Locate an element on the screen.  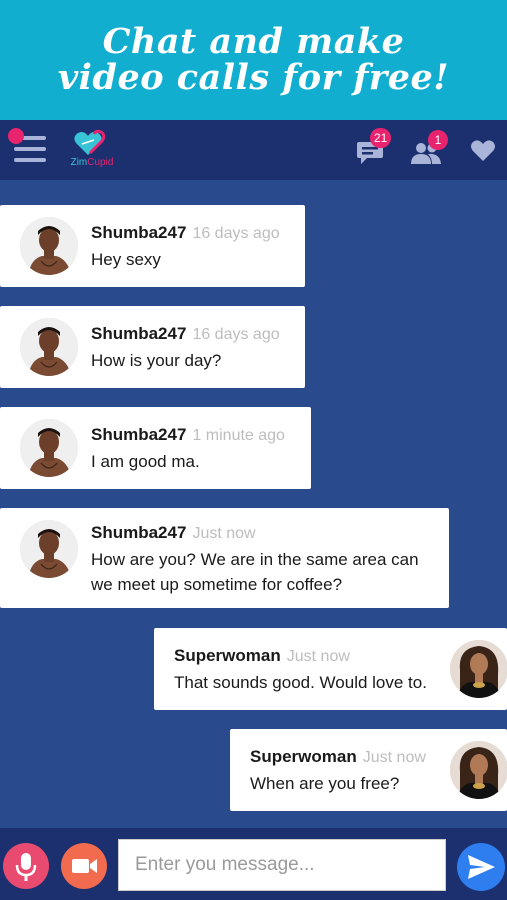
app-bar: ZimCupid 21 1 is located at coordinates (253, 150).